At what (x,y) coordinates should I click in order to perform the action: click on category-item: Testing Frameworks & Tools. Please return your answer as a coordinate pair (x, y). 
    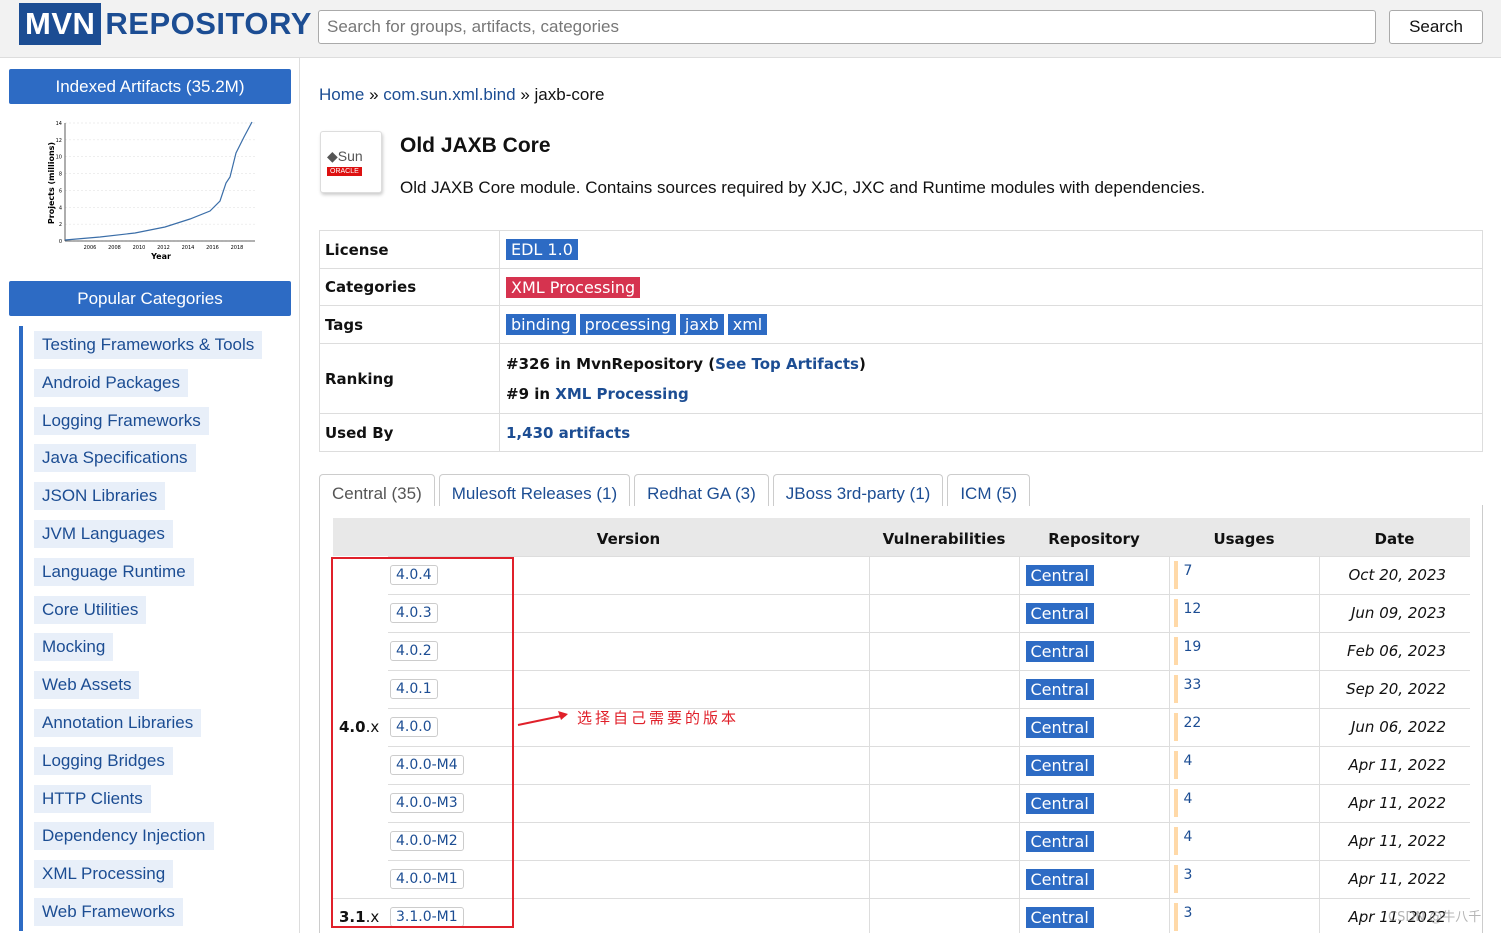
    Looking at the image, I should click on (156, 345).